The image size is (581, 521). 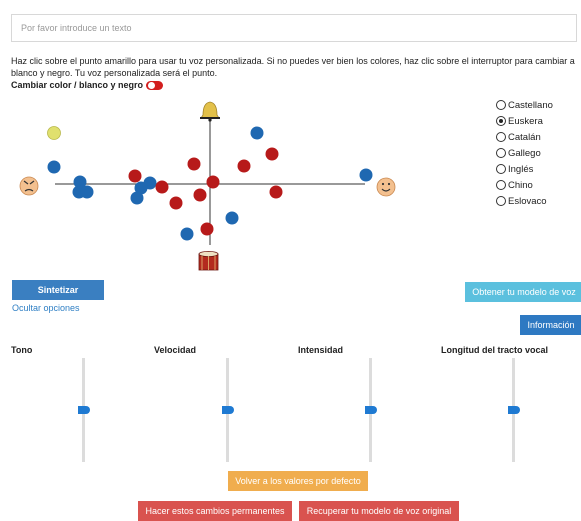 I want to click on red-dots, so click(x=205, y=191).